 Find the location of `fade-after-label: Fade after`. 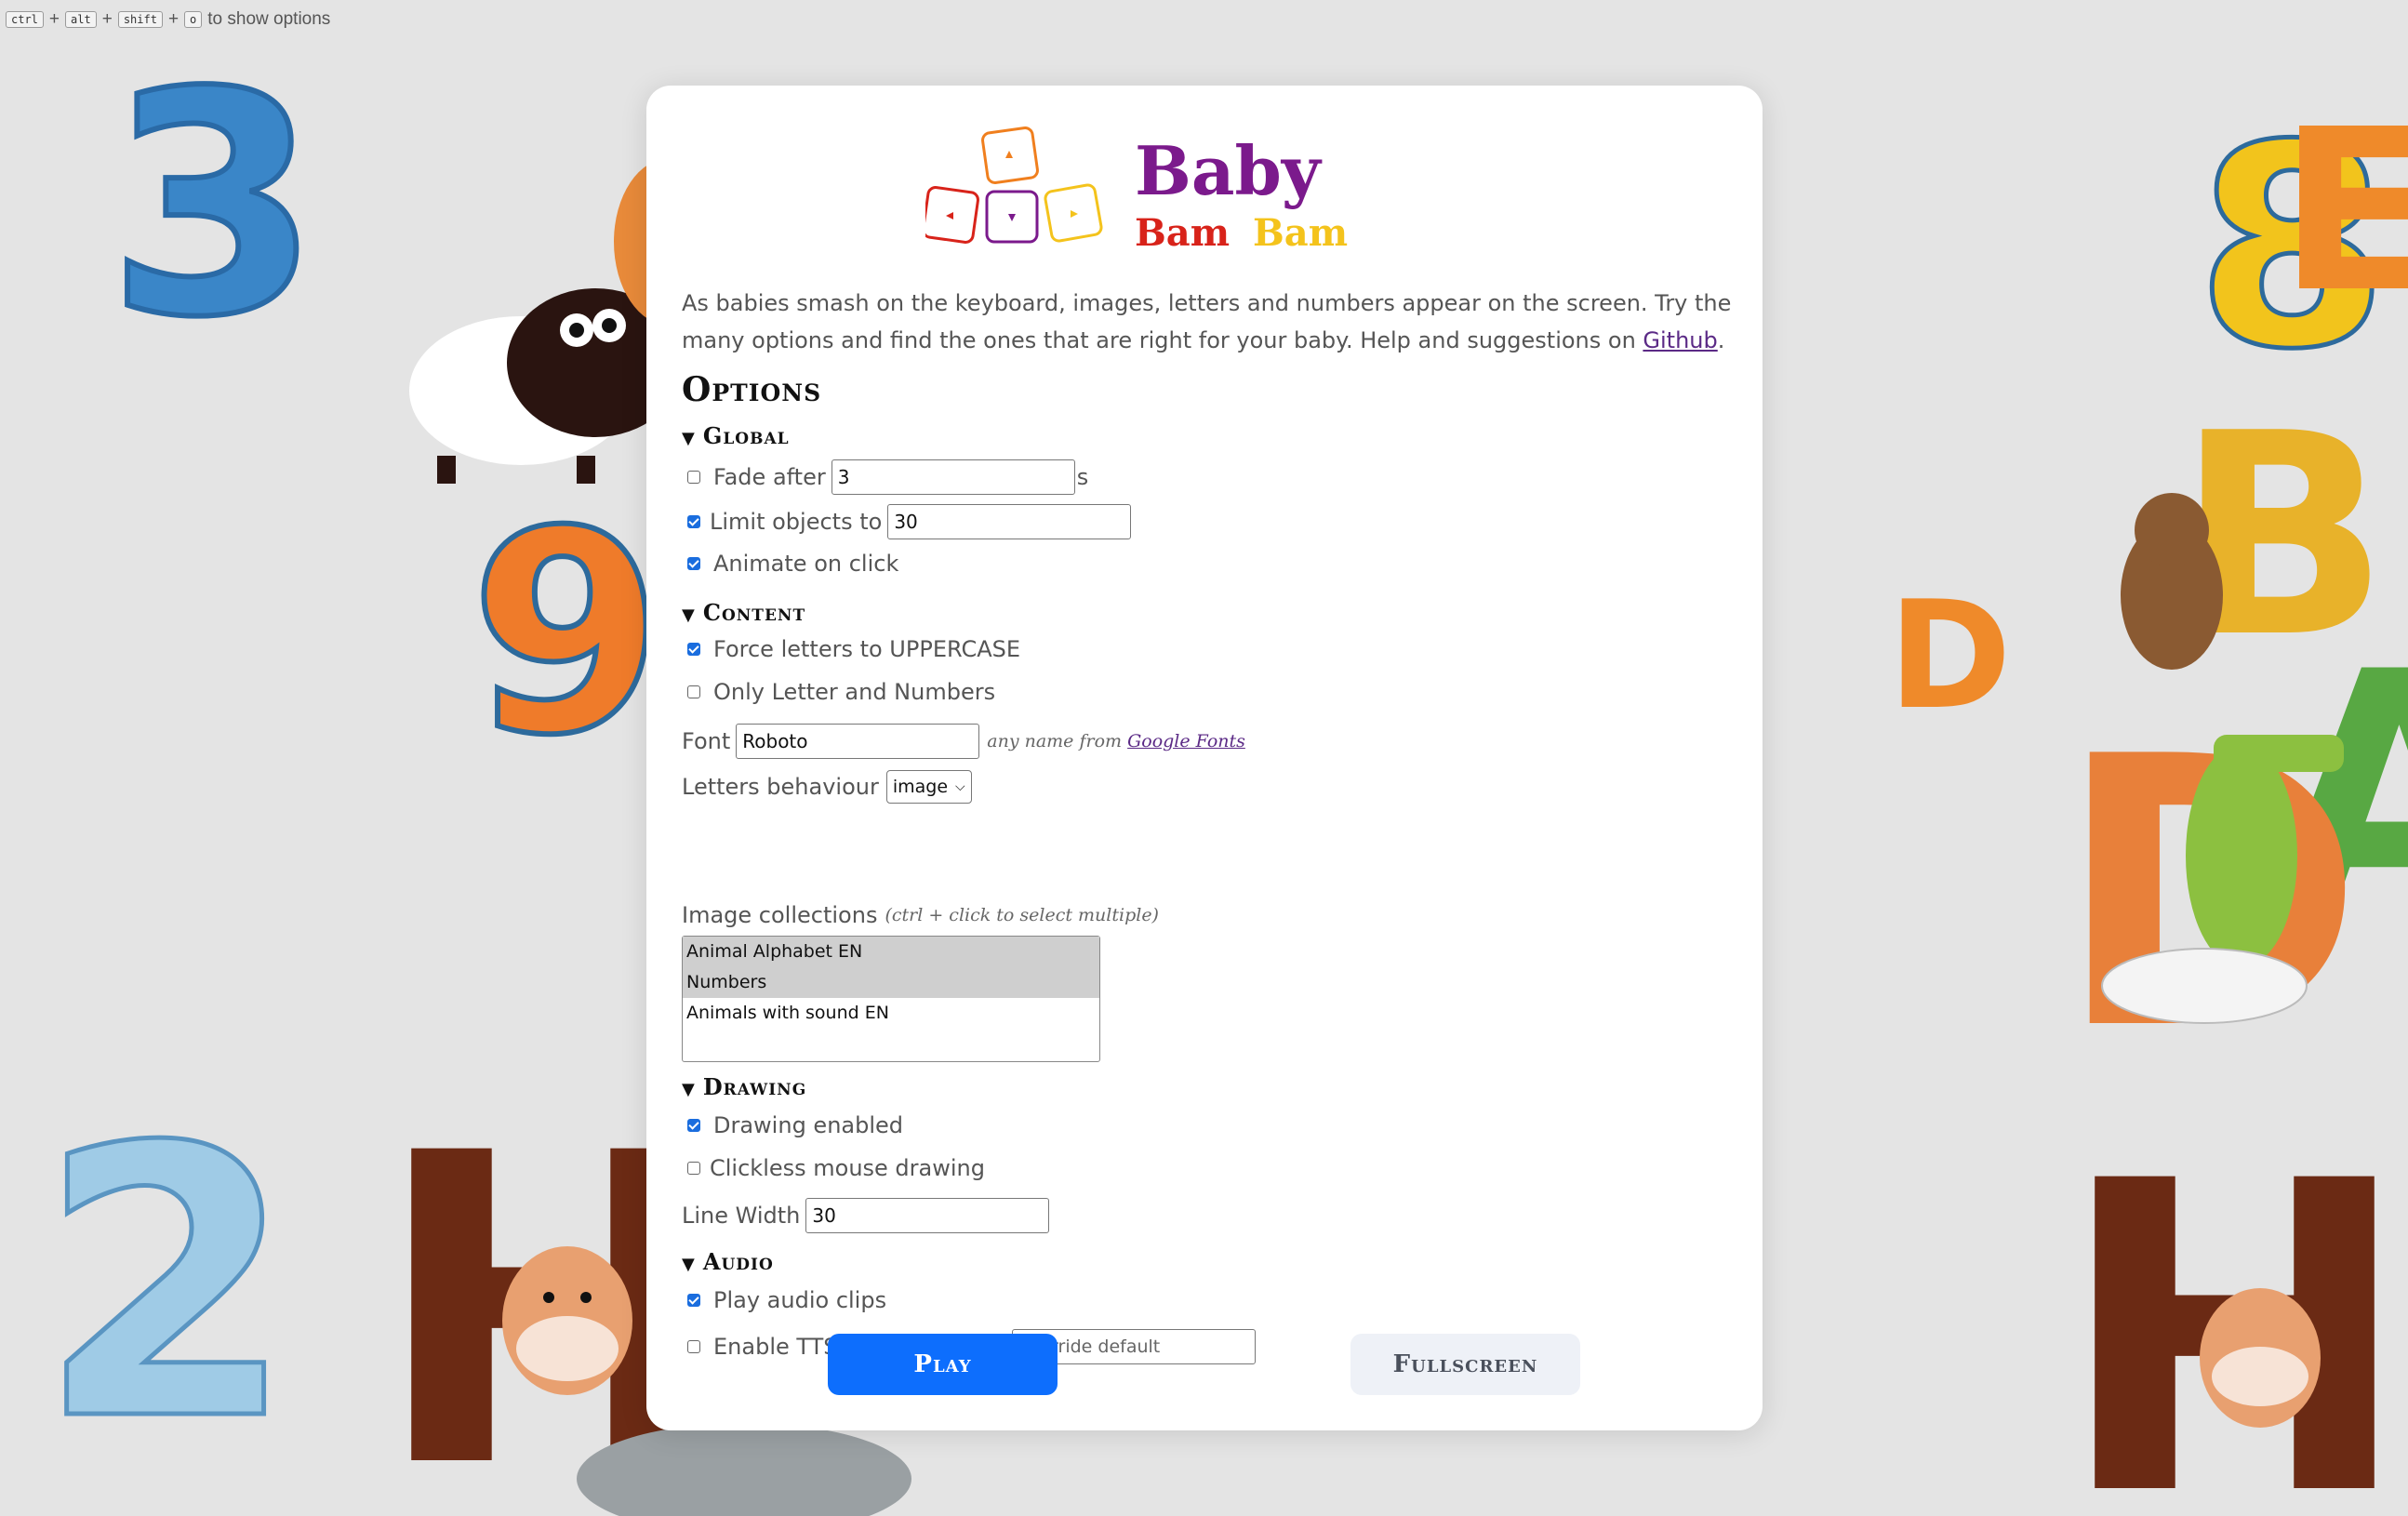

fade-after-label: Fade after is located at coordinates (769, 477).